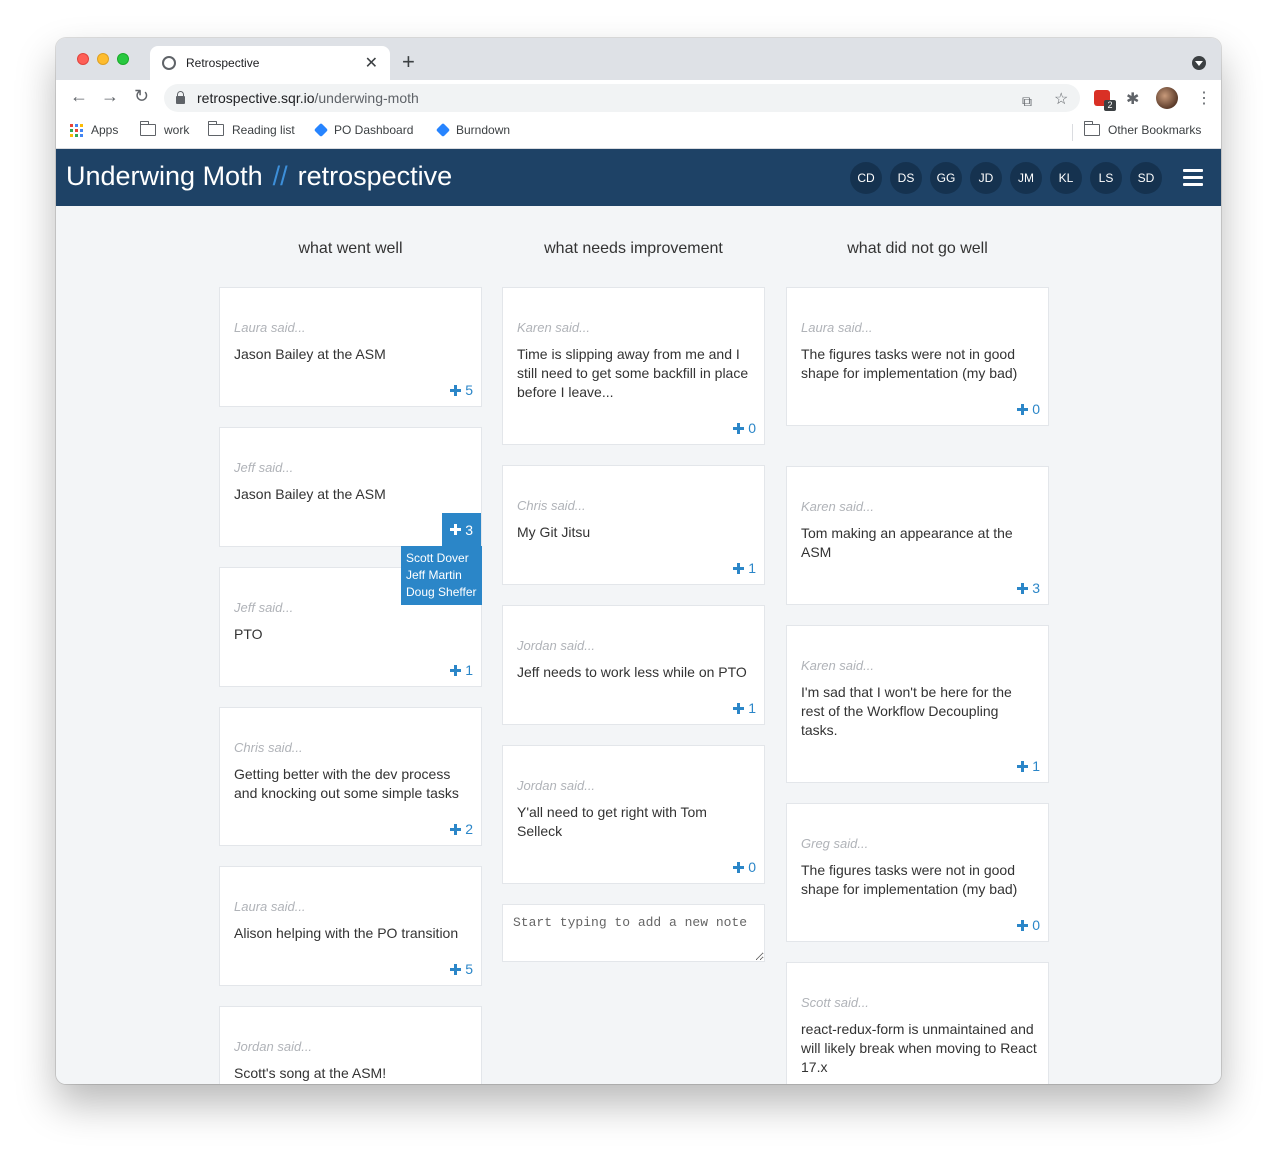 The height and width of the screenshot is (1158, 1277). What do you see at coordinates (94, 130) in the screenshot?
I see `bookmark-apps: Apps` at bounding box center [94, 130].